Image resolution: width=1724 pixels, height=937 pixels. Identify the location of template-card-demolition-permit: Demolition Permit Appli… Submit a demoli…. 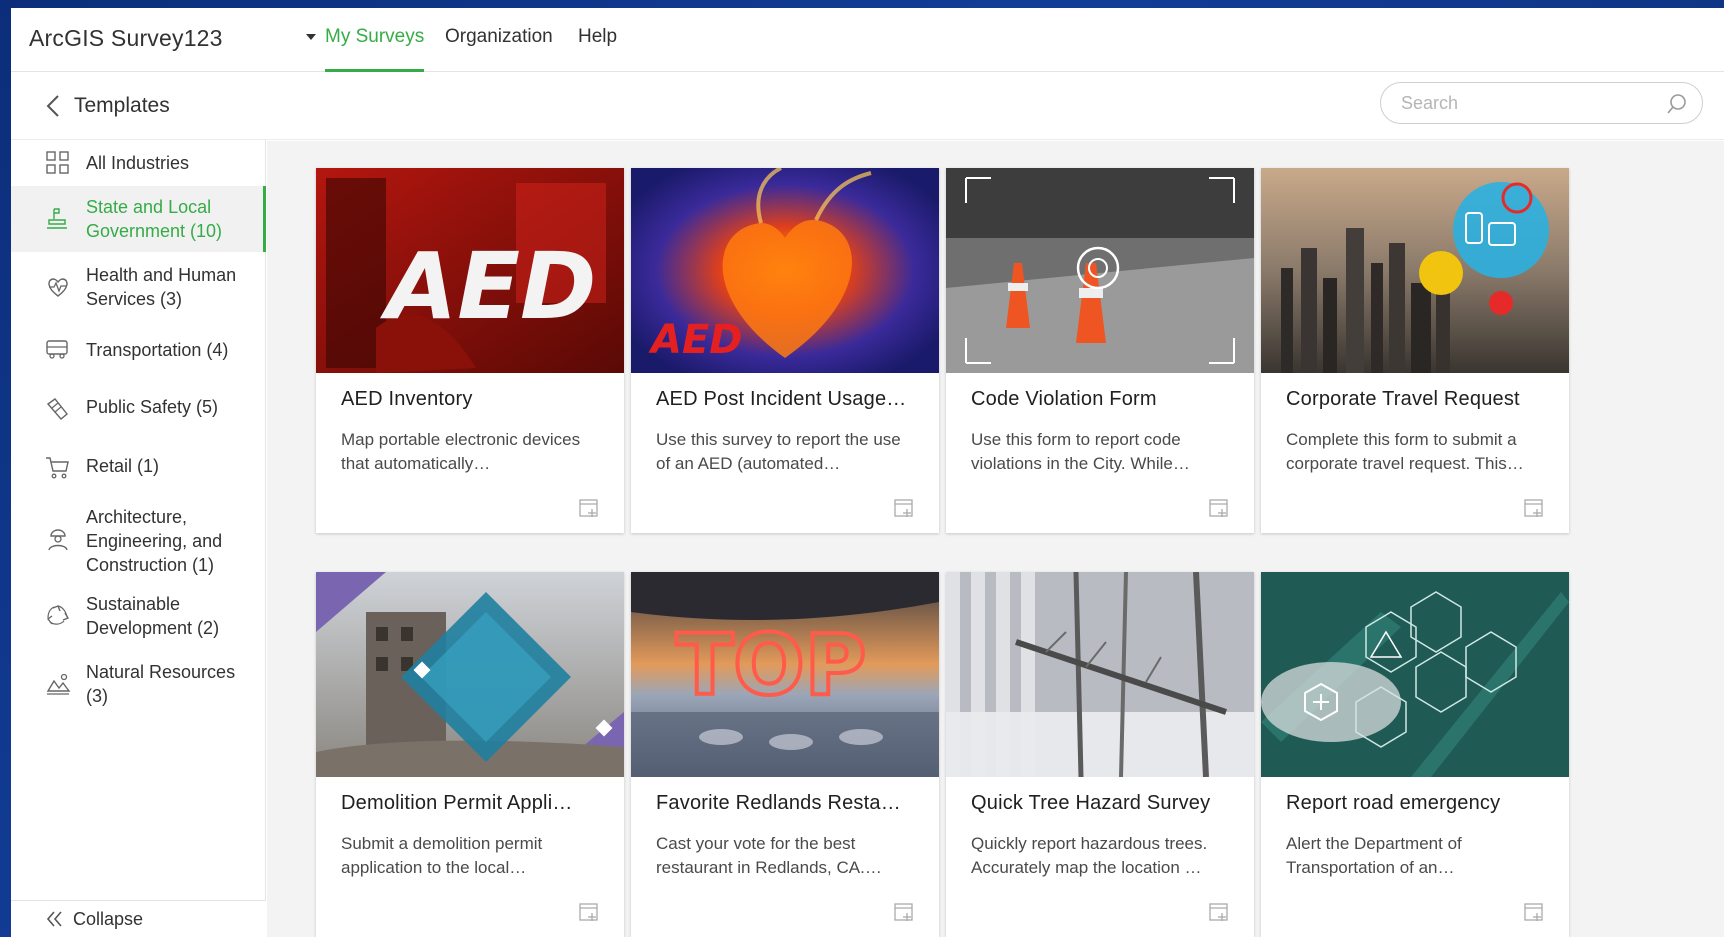
(470, 754).